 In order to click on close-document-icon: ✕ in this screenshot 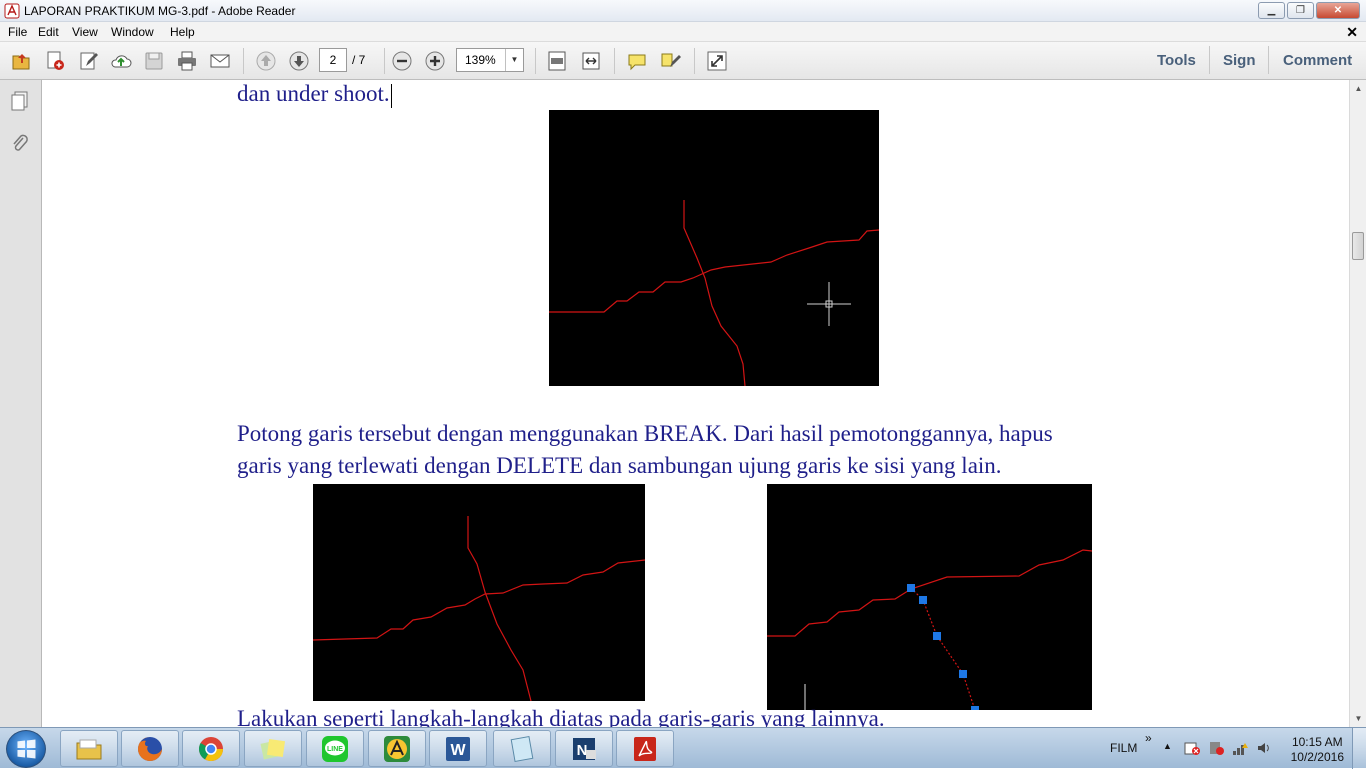, I will do `click(1352, 32)`.